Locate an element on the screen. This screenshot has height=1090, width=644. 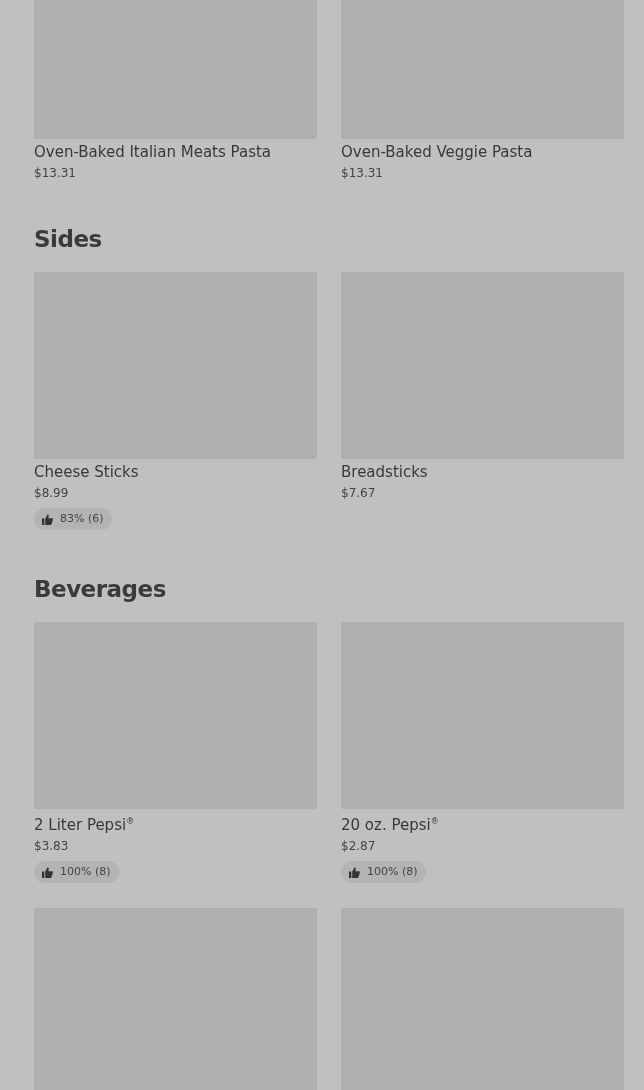
section-heading: Sides is located at coordinates (68, 239).